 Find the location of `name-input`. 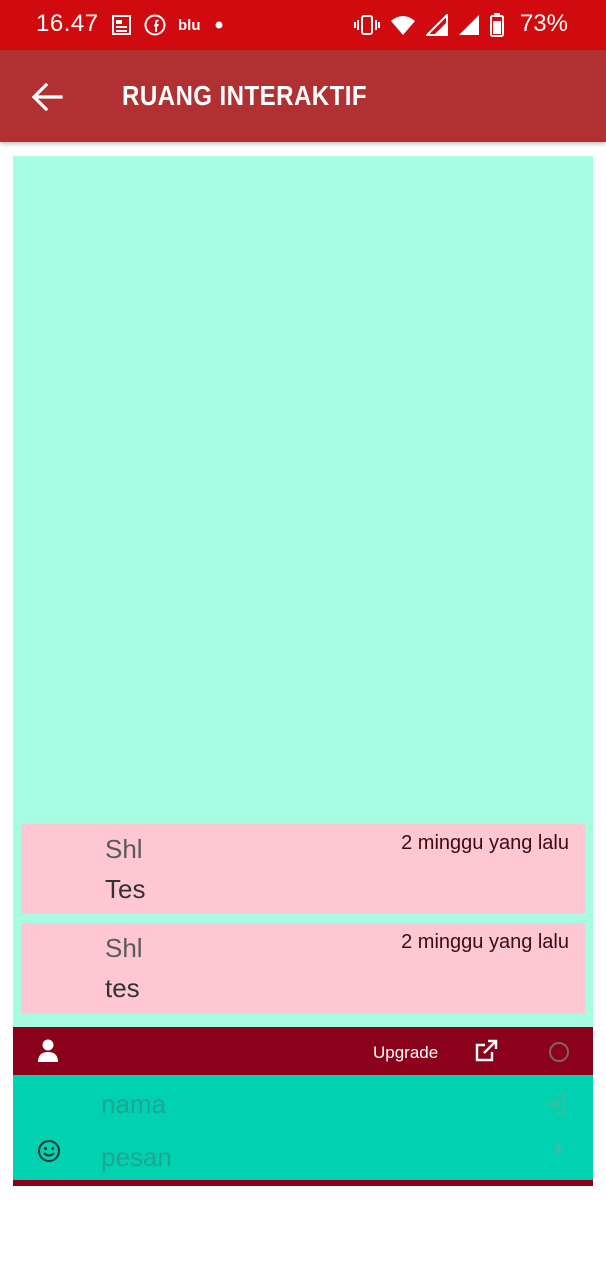

name-input is located at coordinates (311, 1104).